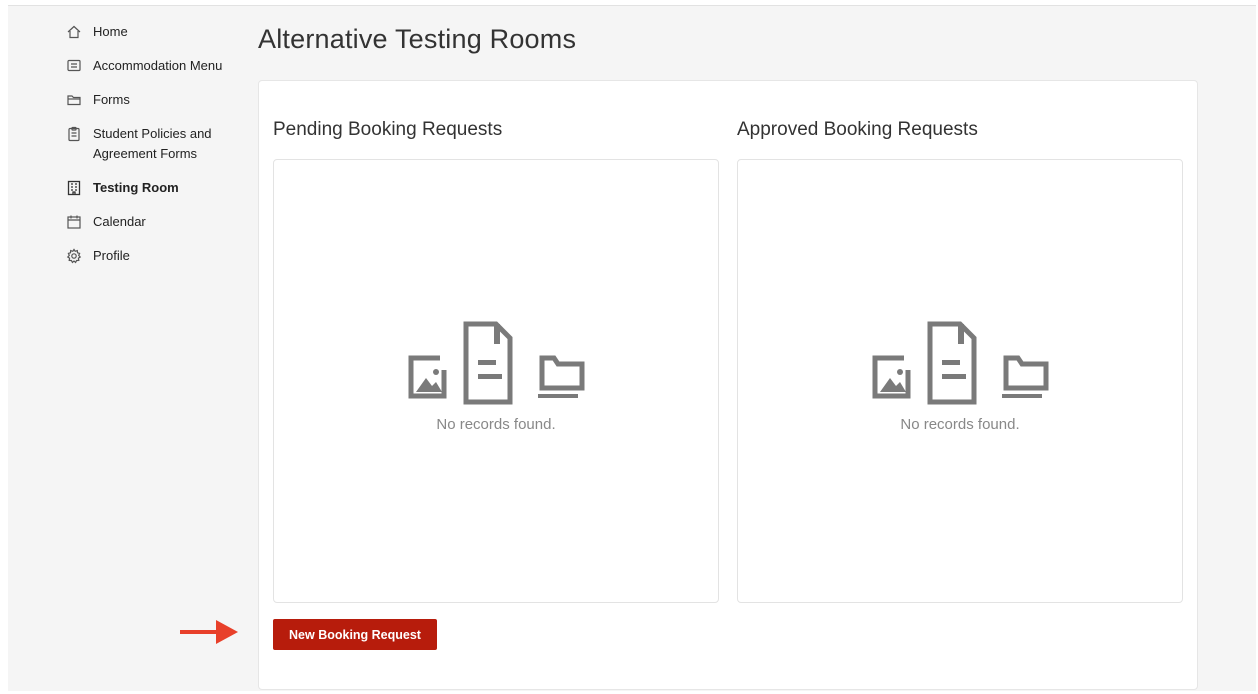 This screenshot has width=1258, height=694. I want to click on sidebar-item-label: Testing Room, so click(136, 187).